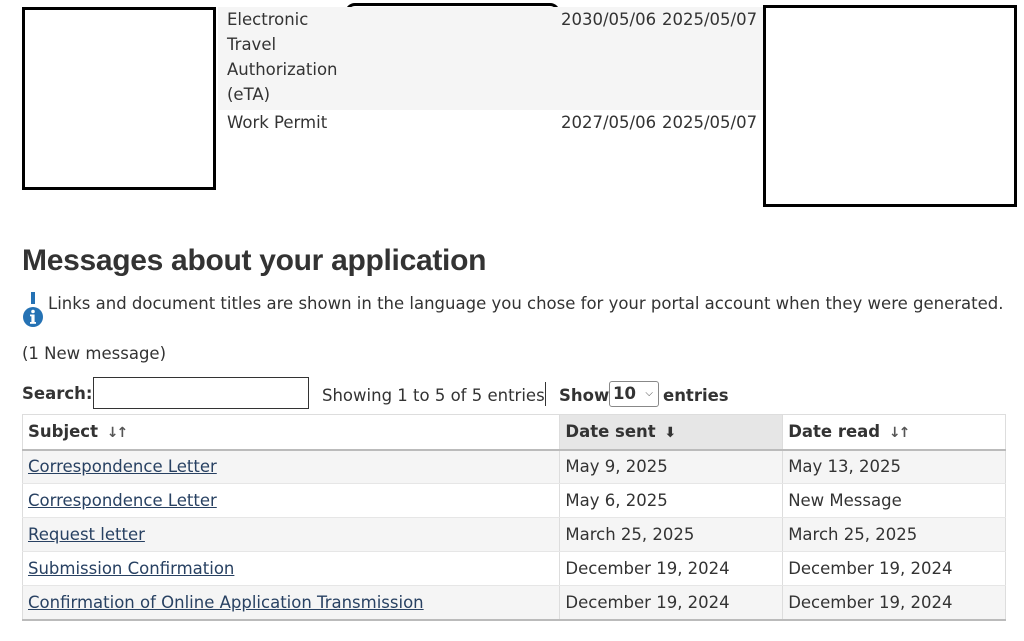  I want to click on entries-label: entries, so click(696, 395).